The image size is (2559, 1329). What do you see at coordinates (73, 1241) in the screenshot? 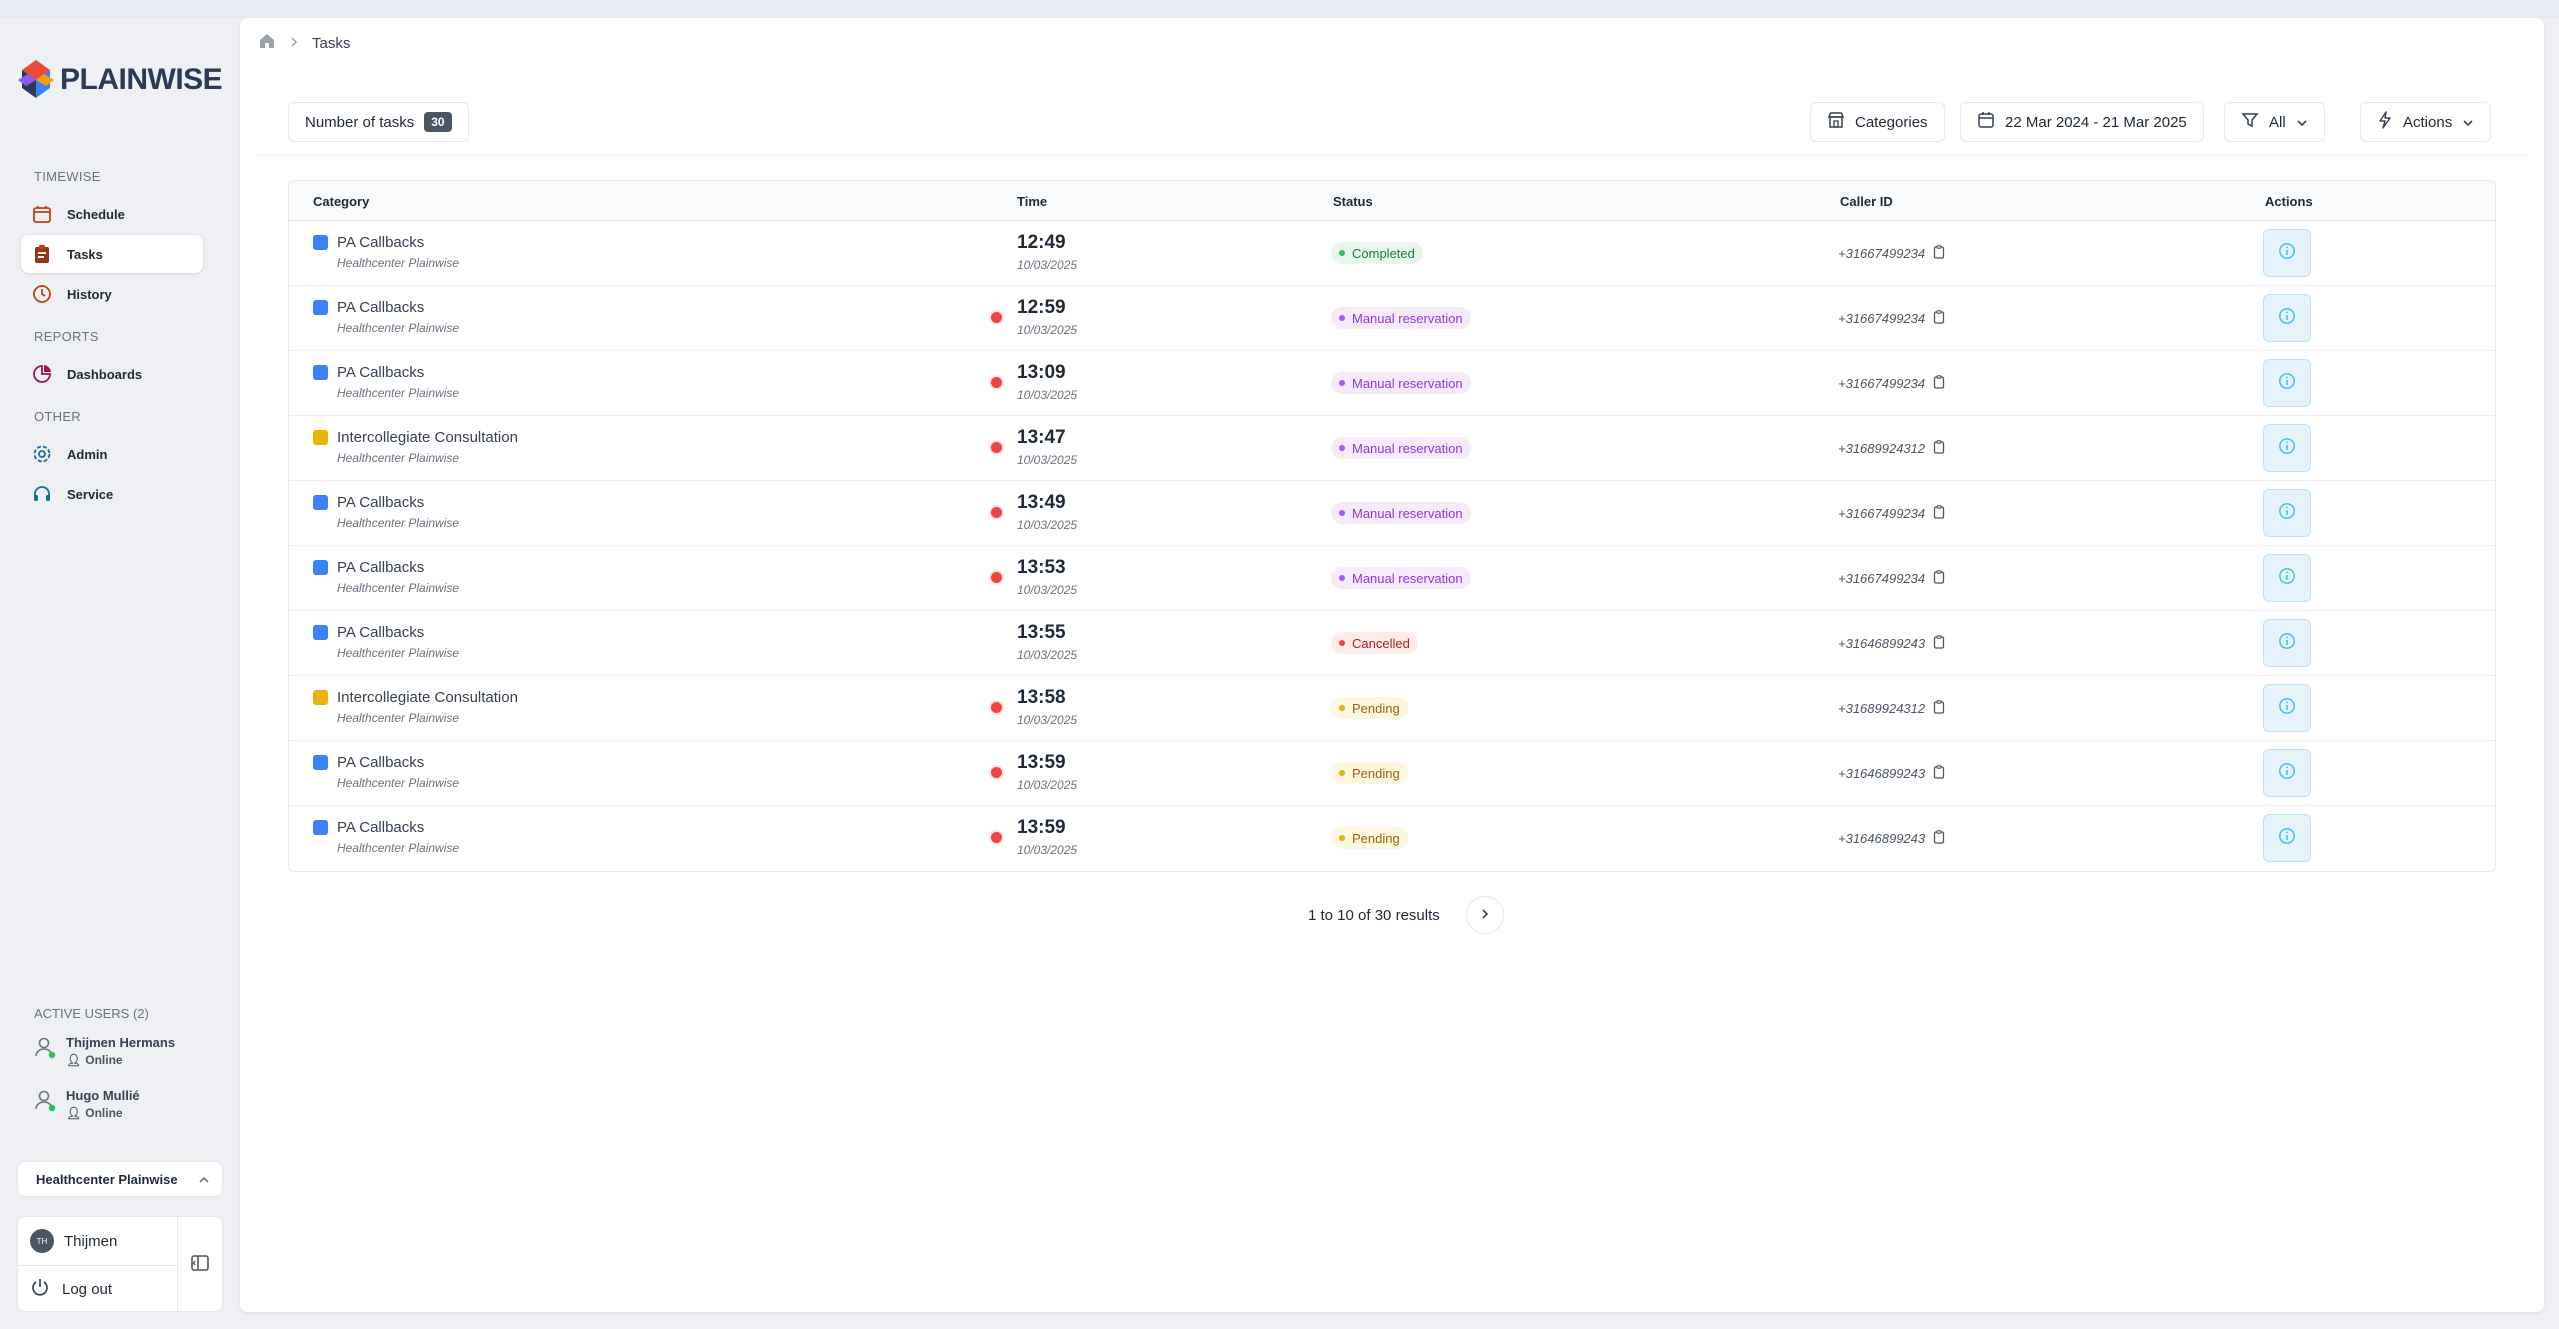
I see `account-user: TH Thijmen` at bounding box center [73, 1241].